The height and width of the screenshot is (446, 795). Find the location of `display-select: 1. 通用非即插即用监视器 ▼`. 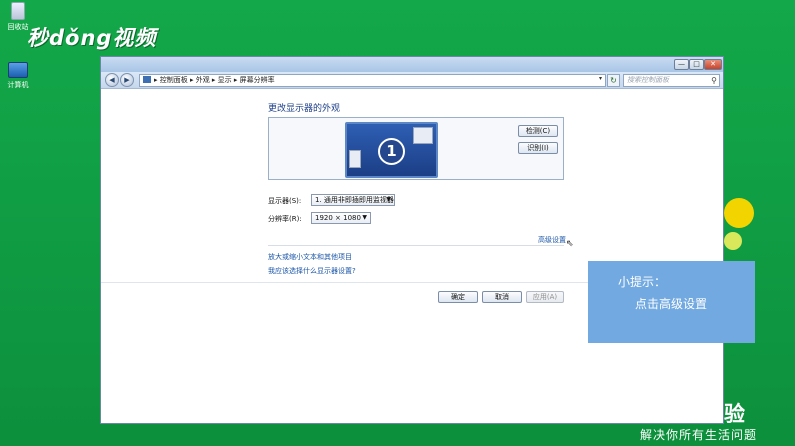

display-select: 1. 通用非即插即用监视器 ▼ is located at coordinates (353, 200).